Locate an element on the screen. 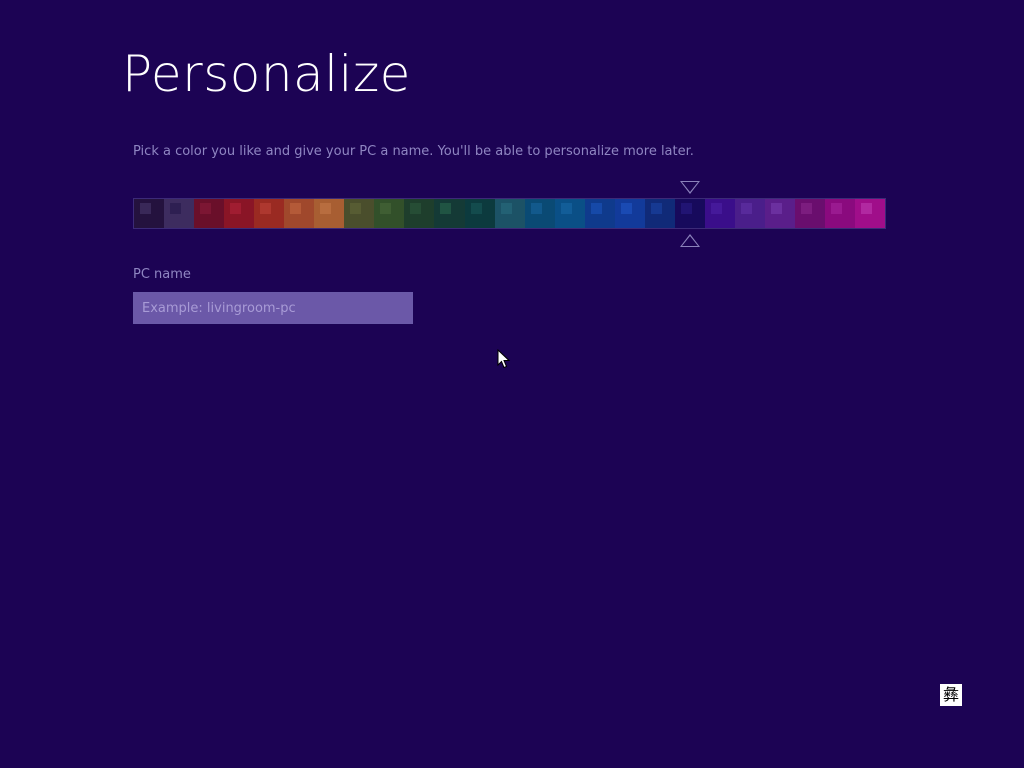  pc-name-label: PC name is located at coordinates (162, 274).